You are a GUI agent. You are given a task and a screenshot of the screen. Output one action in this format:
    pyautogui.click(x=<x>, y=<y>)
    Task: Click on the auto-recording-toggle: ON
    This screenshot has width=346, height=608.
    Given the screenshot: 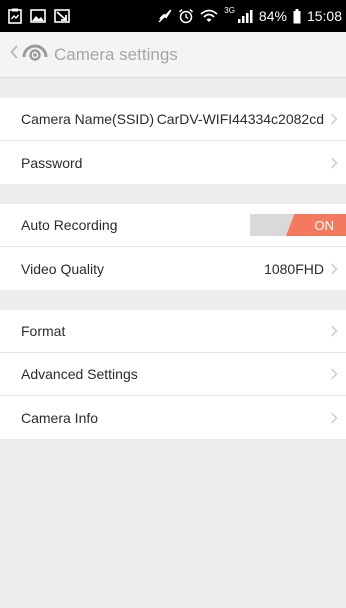 What is the action you would take?
    pyautogui.click(x=298, y=225)
    